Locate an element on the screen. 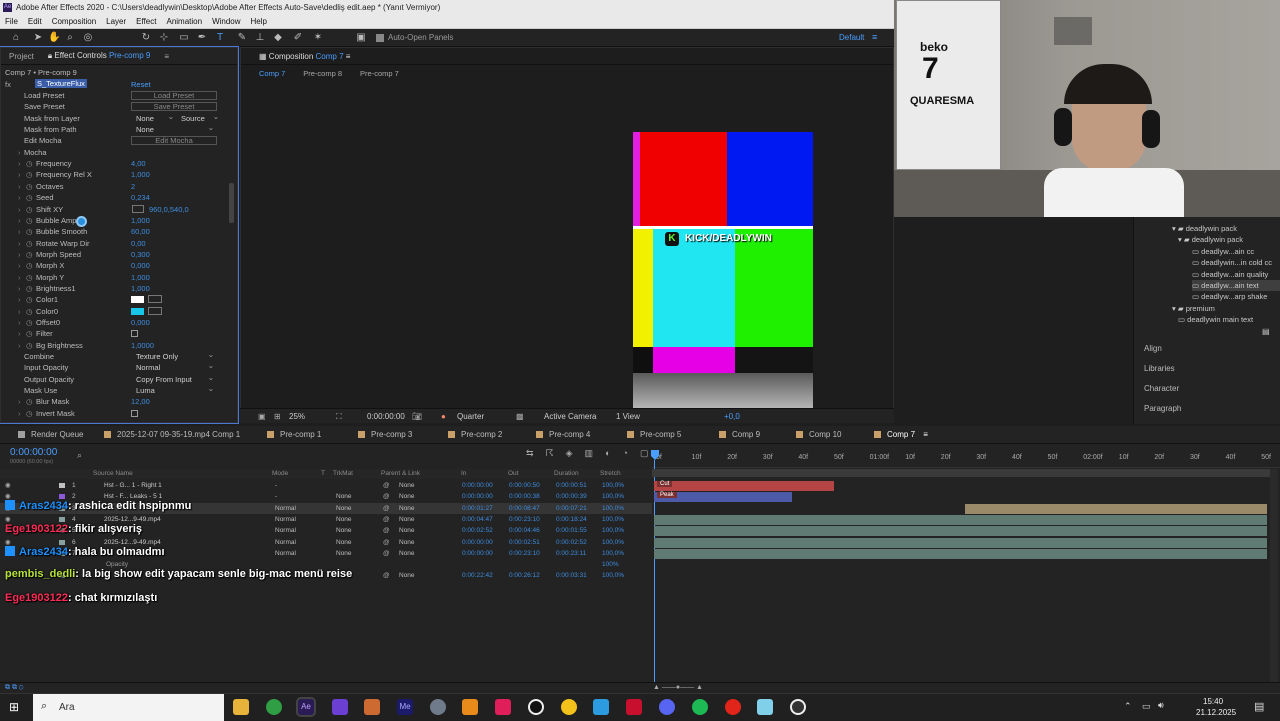  search-icon: ⌕ is located at coordinates (79, 455).